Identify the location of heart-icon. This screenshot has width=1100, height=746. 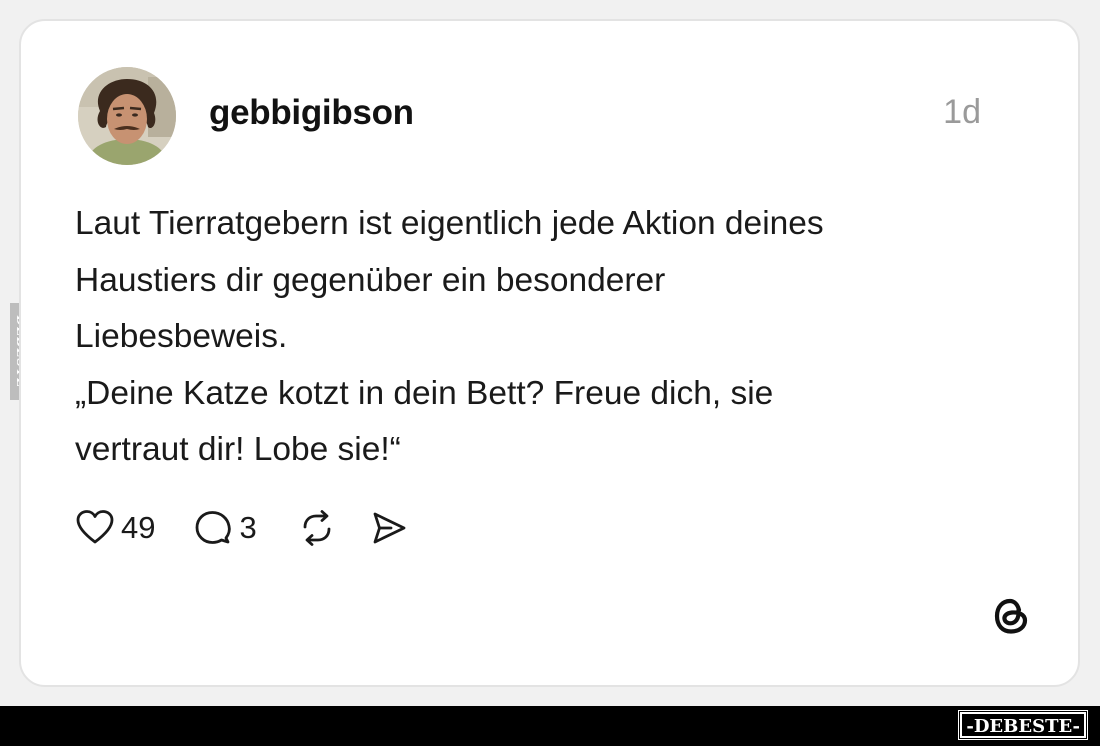
(95, 528).